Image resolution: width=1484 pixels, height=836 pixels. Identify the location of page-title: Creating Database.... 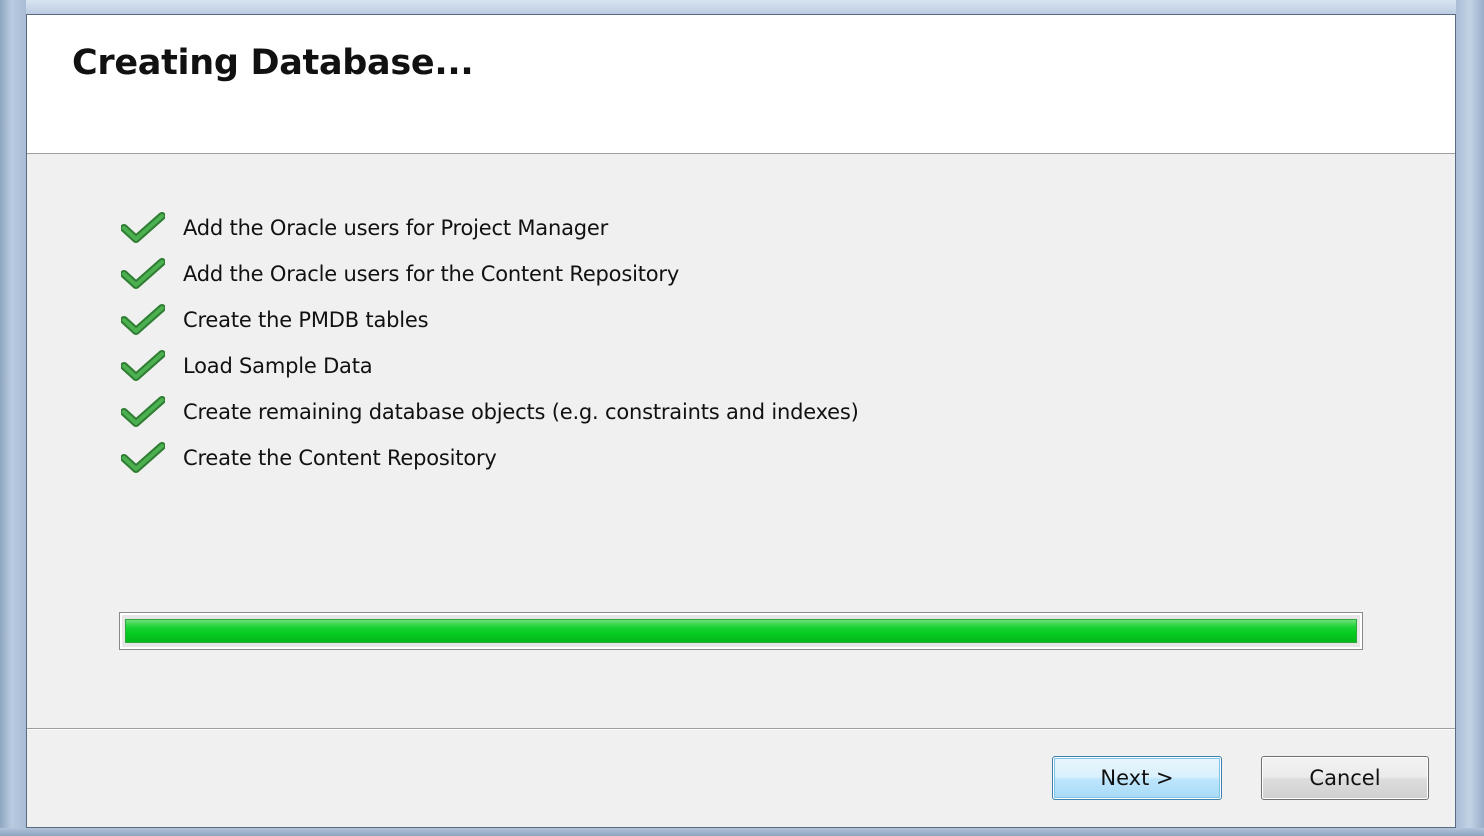
(273, 63).